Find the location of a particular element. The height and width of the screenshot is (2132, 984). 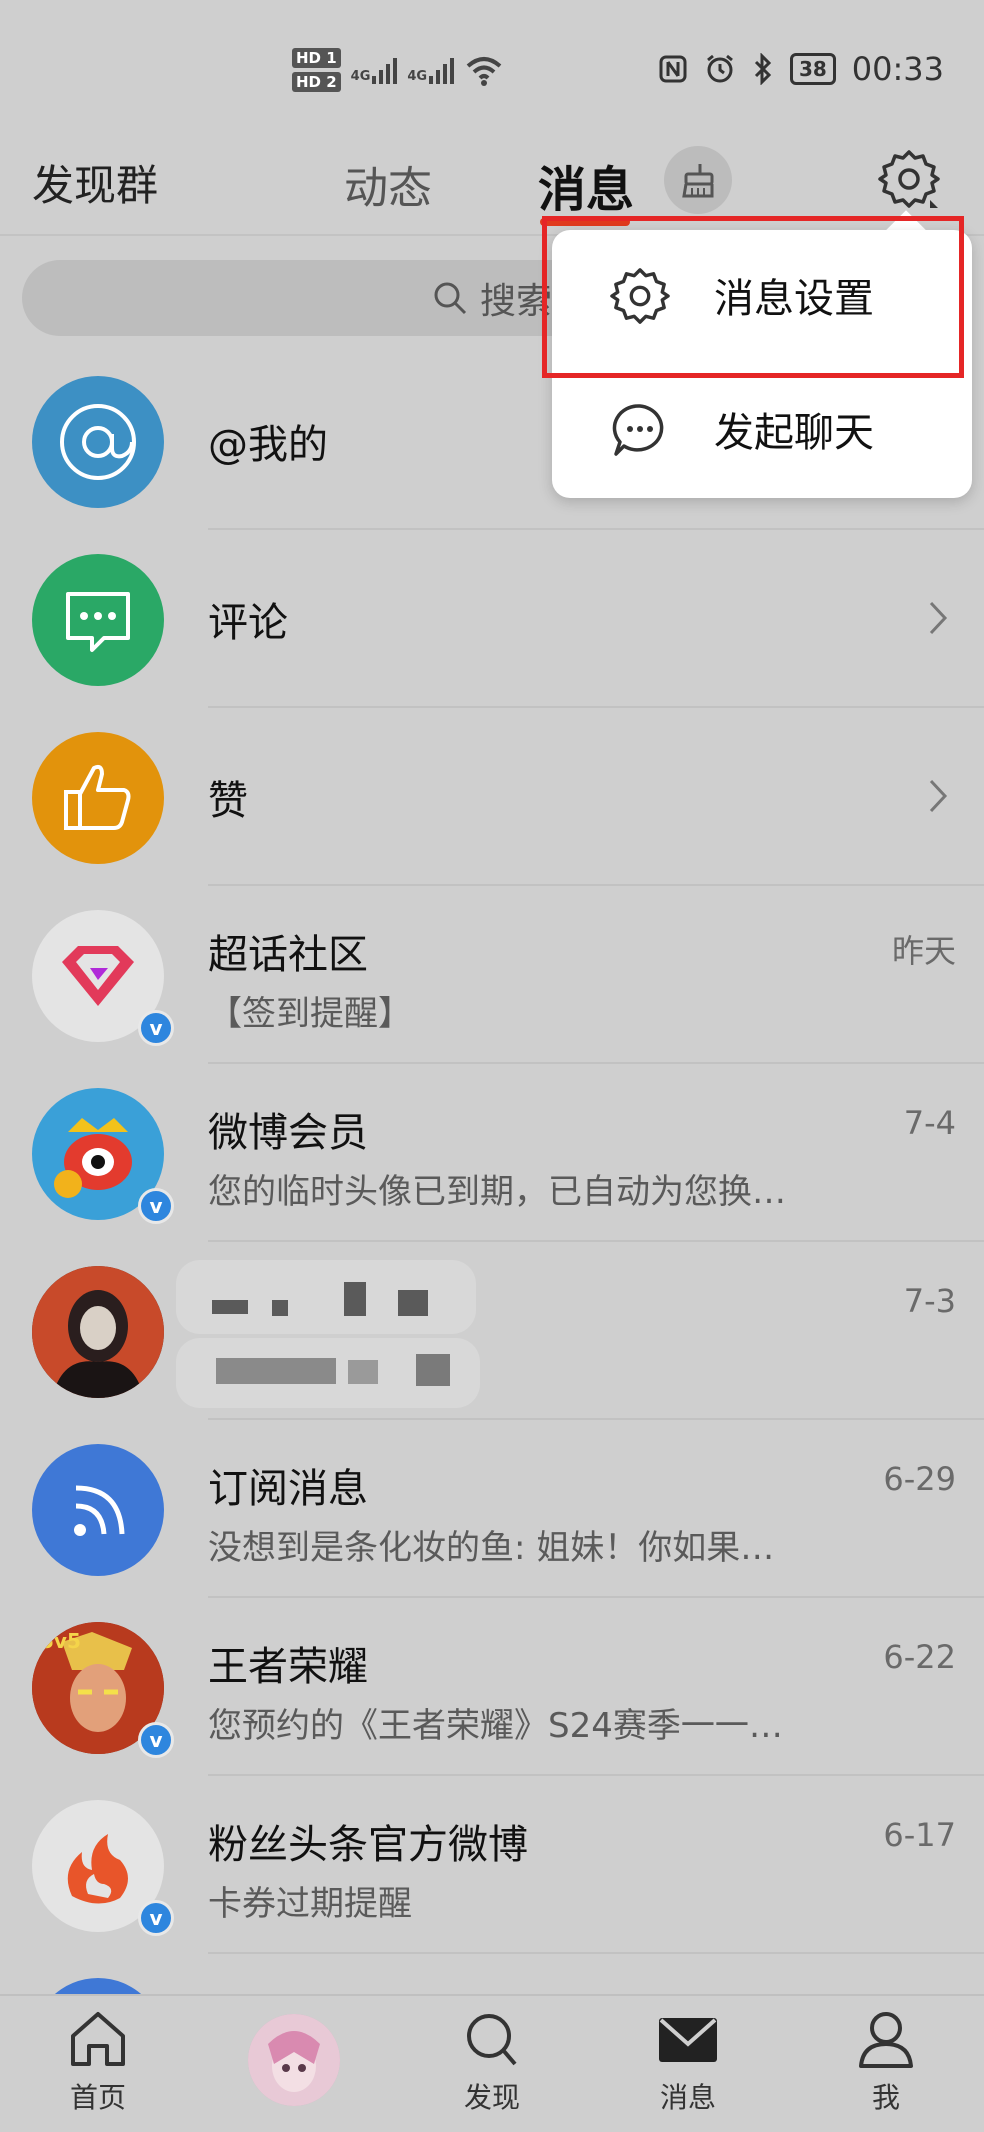

comment-avatar is located at coordinates (98, 620).